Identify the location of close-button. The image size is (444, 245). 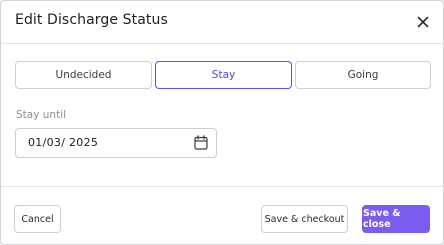
(423, 22).